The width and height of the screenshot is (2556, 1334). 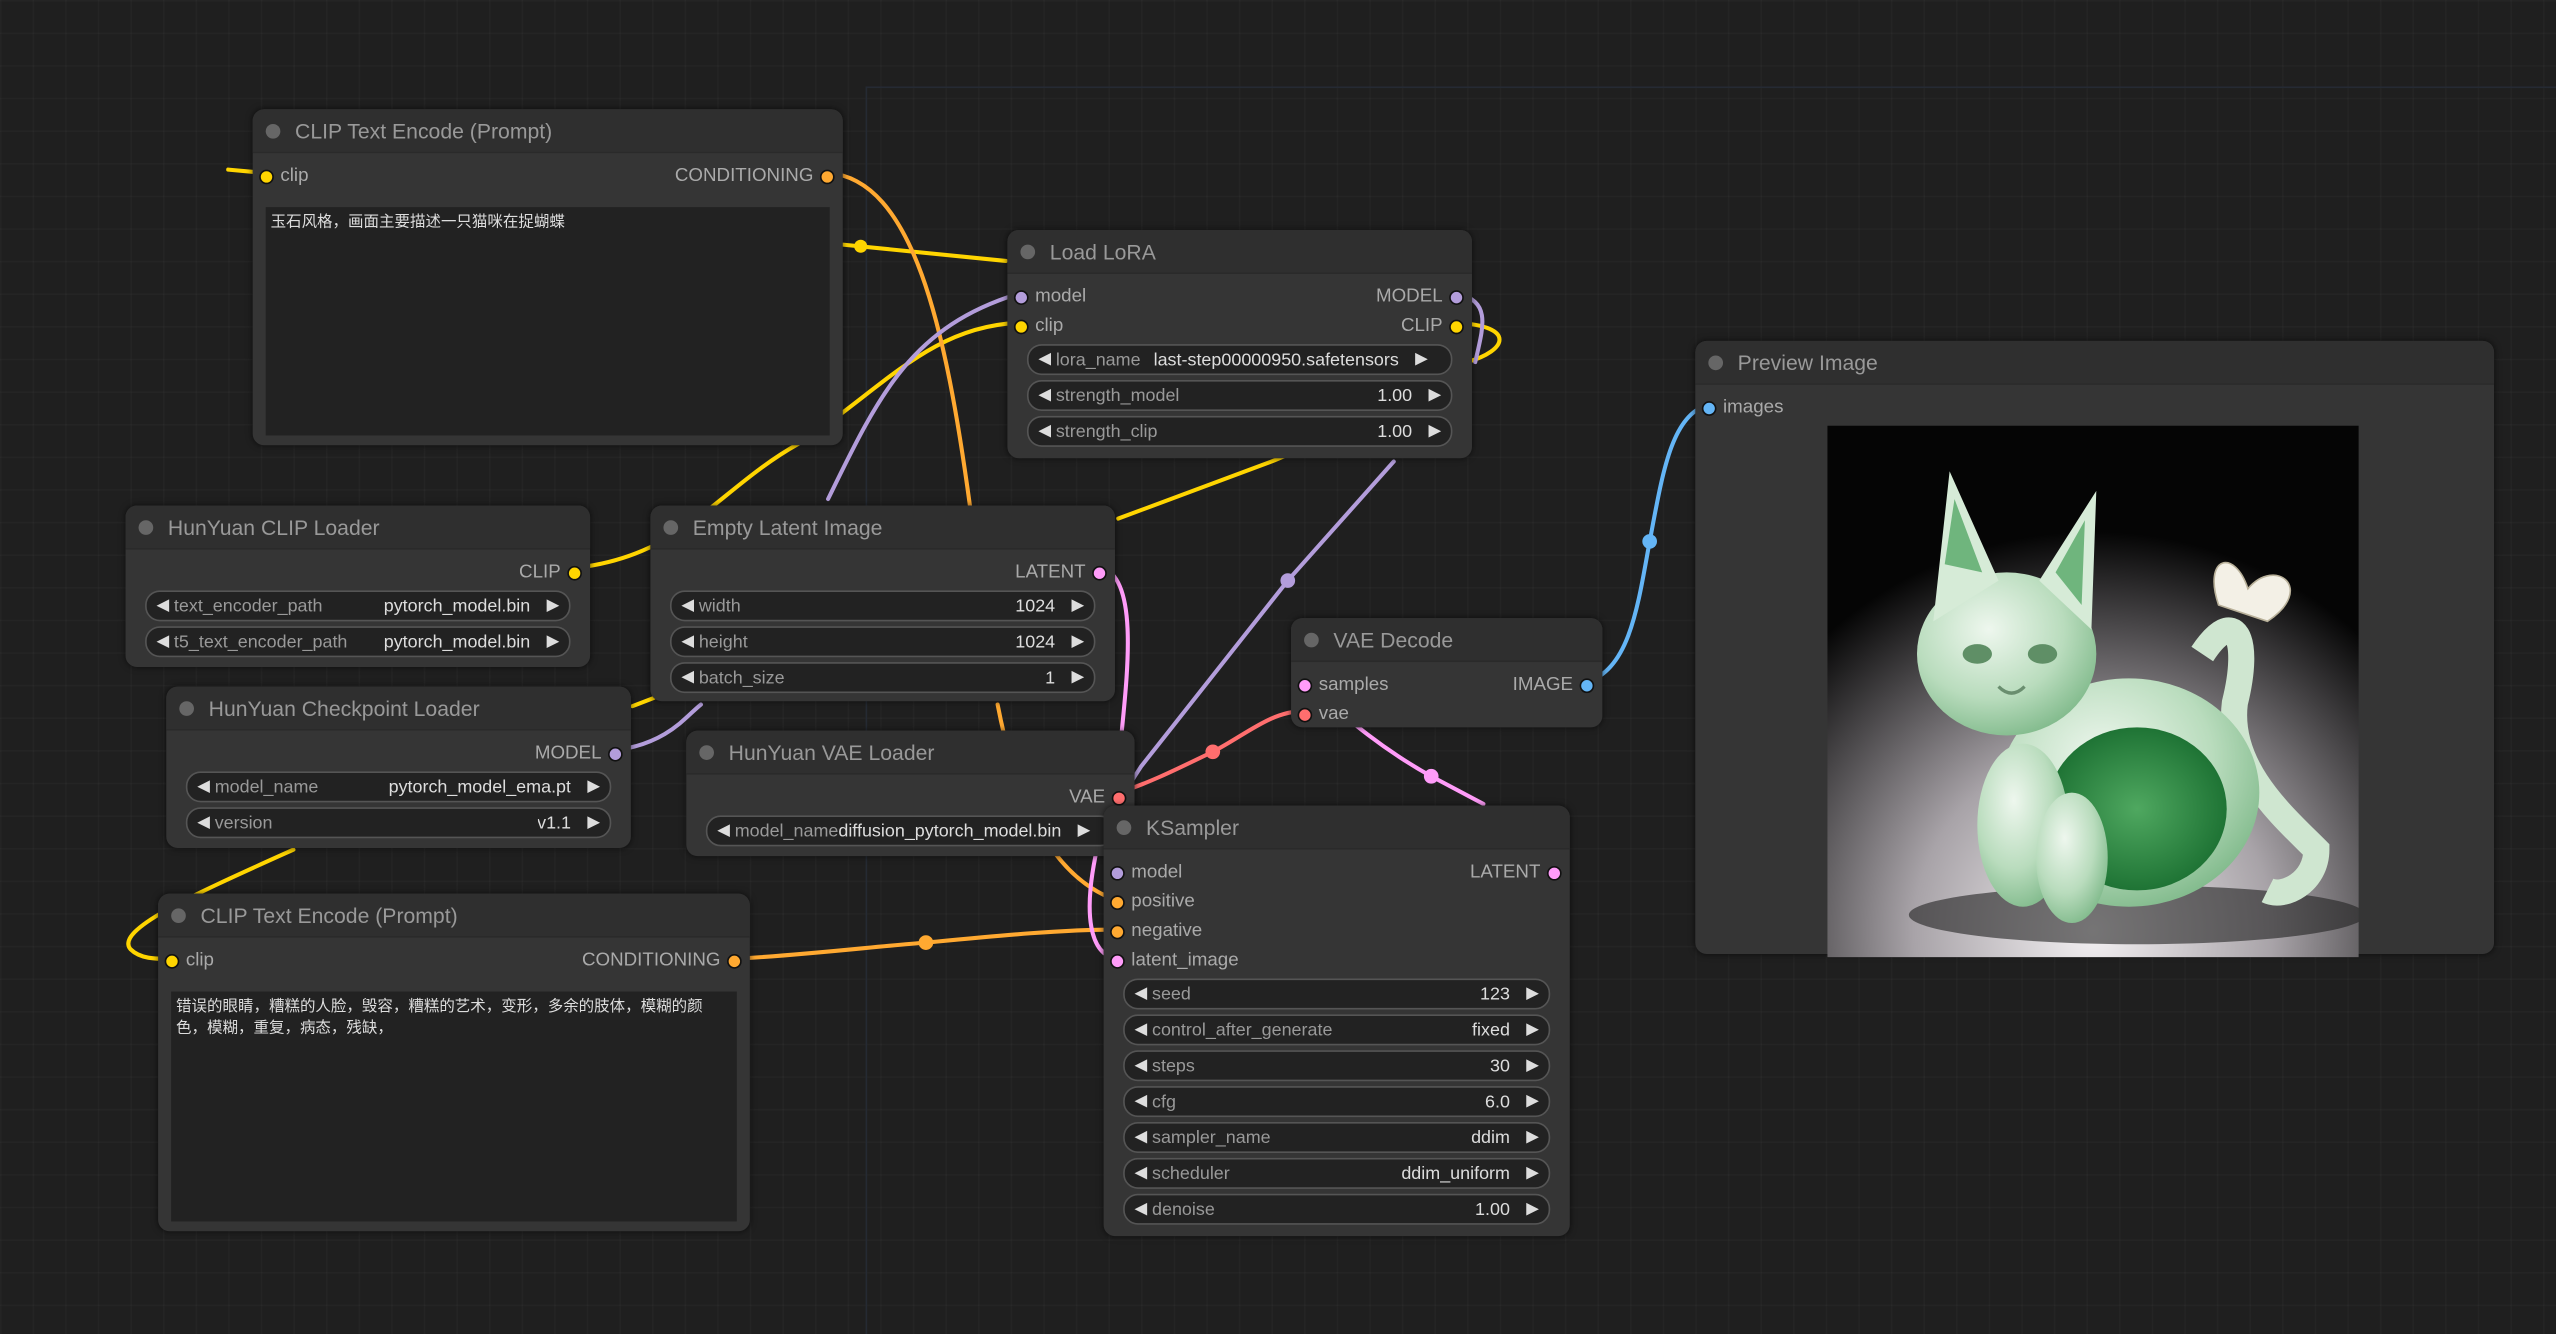 I want to click on negative-input-dot-icon, so click(x=1117, y=931).